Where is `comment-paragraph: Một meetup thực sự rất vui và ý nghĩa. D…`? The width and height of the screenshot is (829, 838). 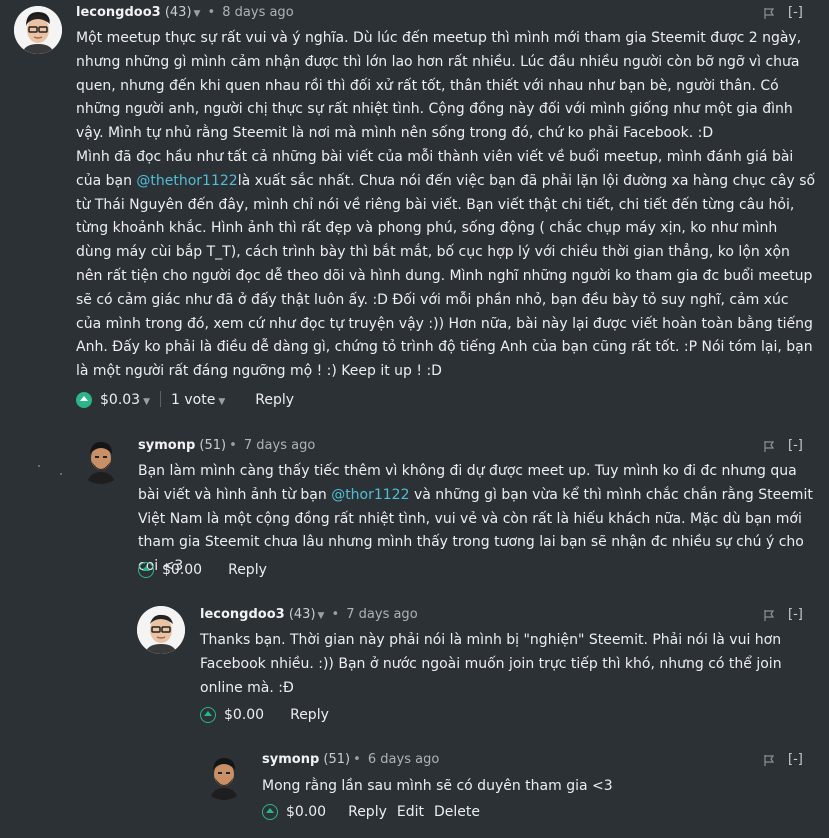
comment-paragraph: Một meetup thực sự rất vui và ý nghĩa. D… is located at coordinates (439, 86).